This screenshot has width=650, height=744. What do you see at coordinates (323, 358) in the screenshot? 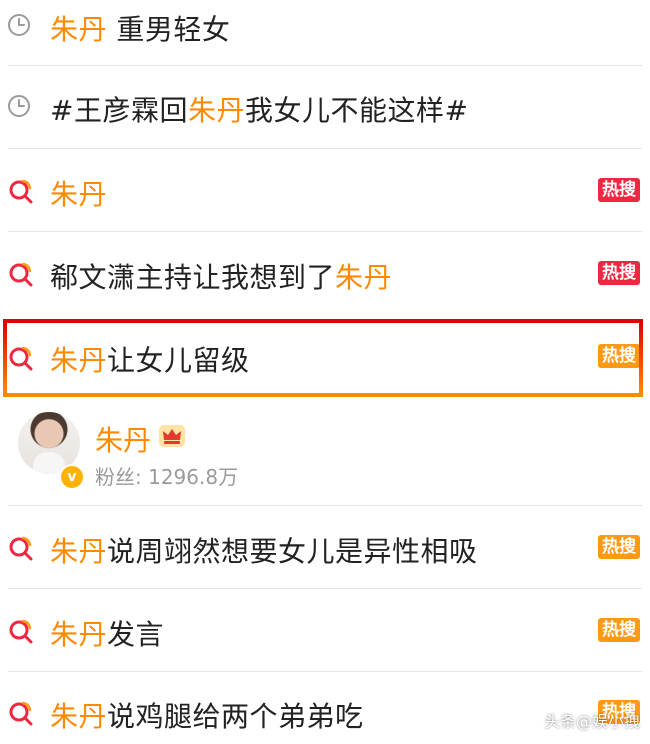
I see `highlight-frame` at bounding box center [323, 358].